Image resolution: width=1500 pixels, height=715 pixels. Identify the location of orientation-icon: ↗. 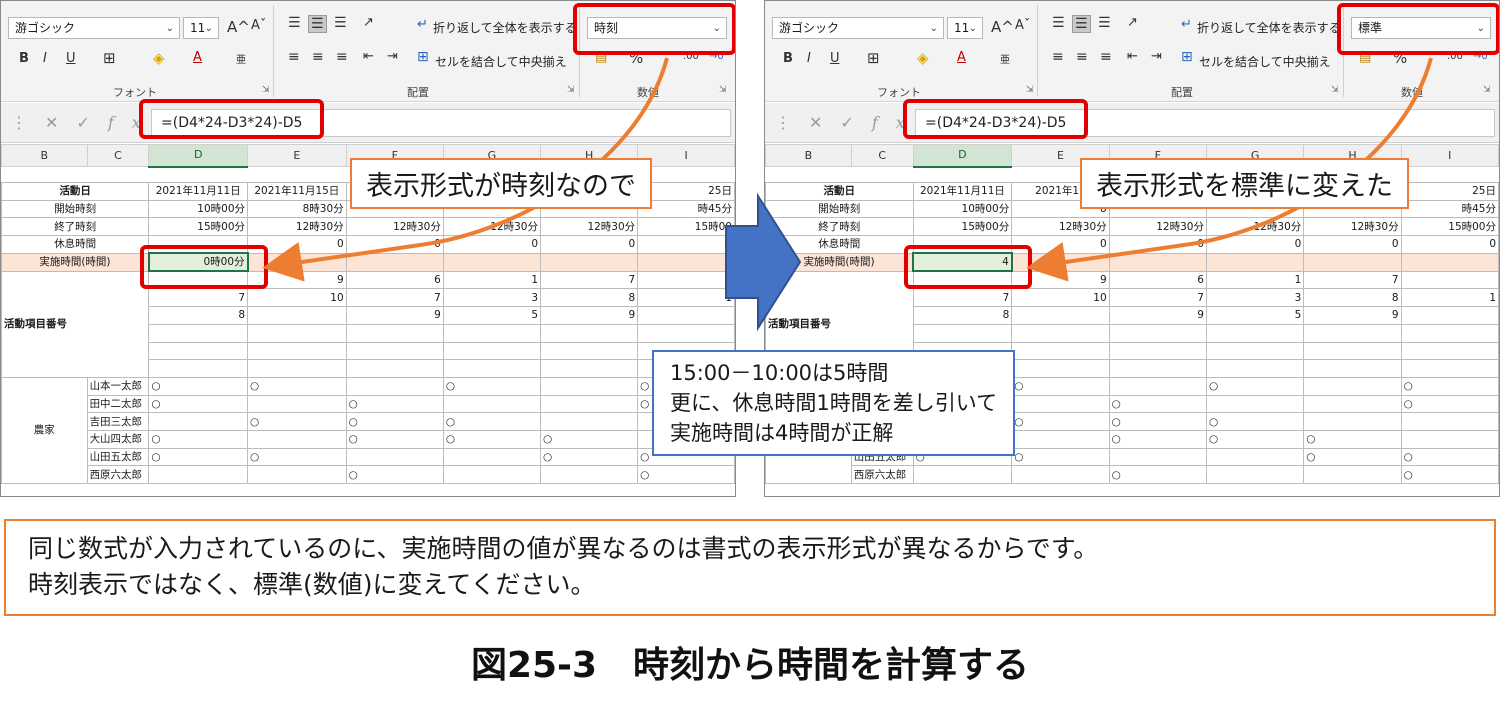
(1132, 22).